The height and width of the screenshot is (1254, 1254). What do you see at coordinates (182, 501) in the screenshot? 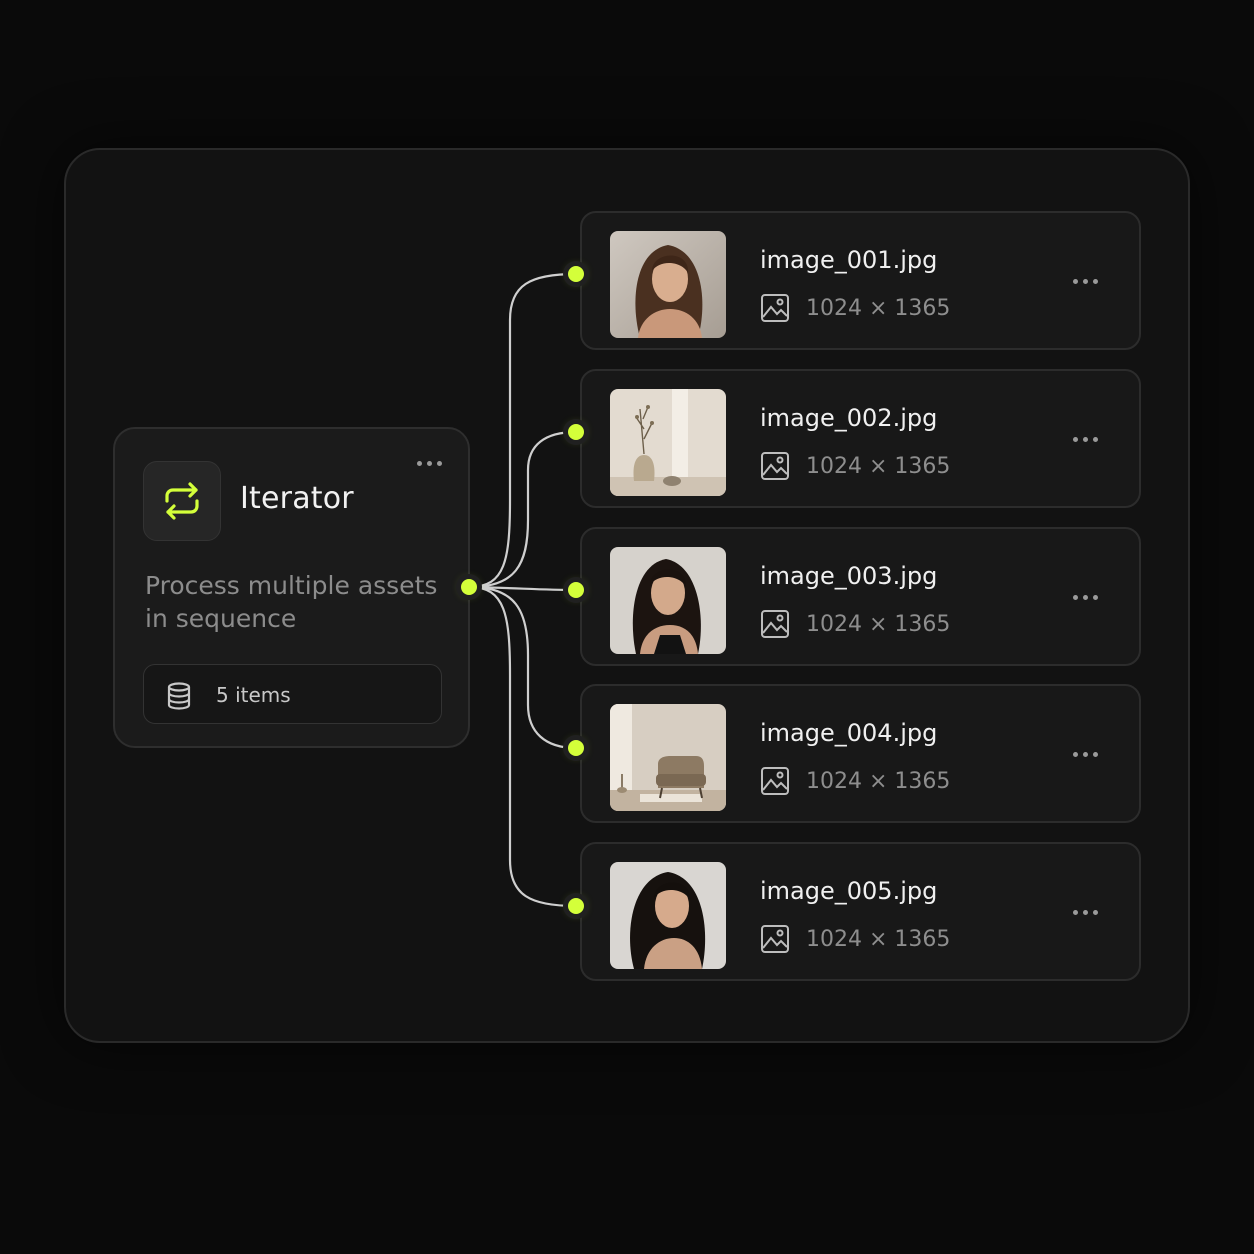
I see `repeat-icon` at bounding box center [182, 501].